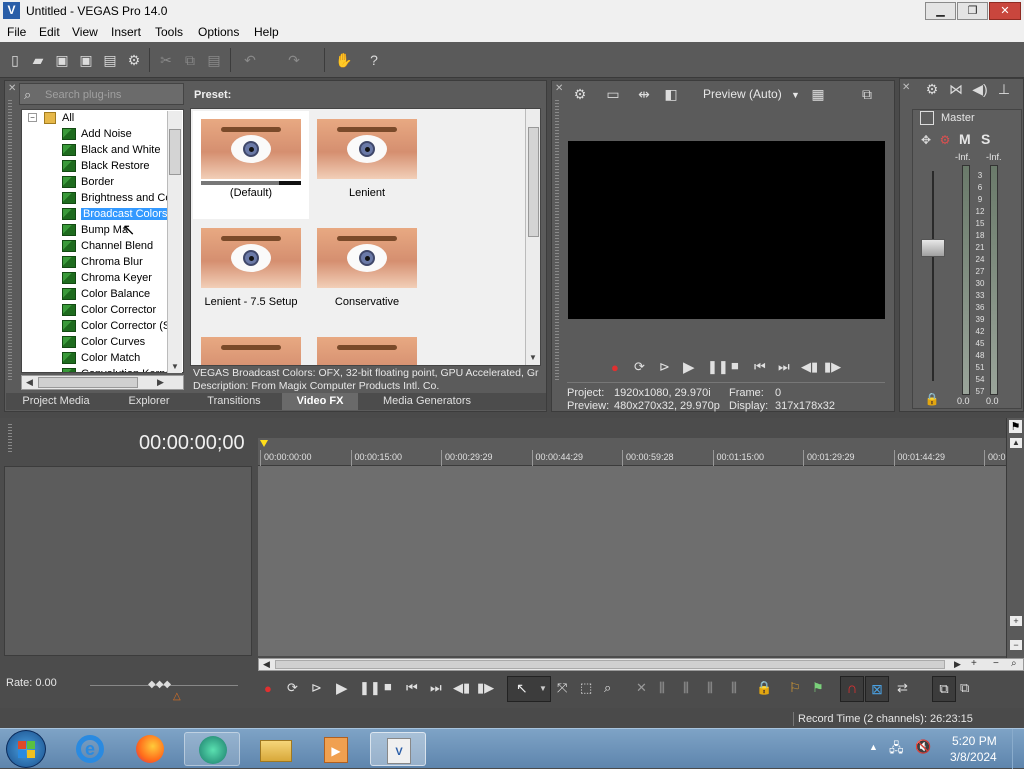 The height and width of the screenshot is (769, 1024). Describe the element at coordinates (662, 688) in the screenshot. I see `trim-icon: ⫼` at that location.